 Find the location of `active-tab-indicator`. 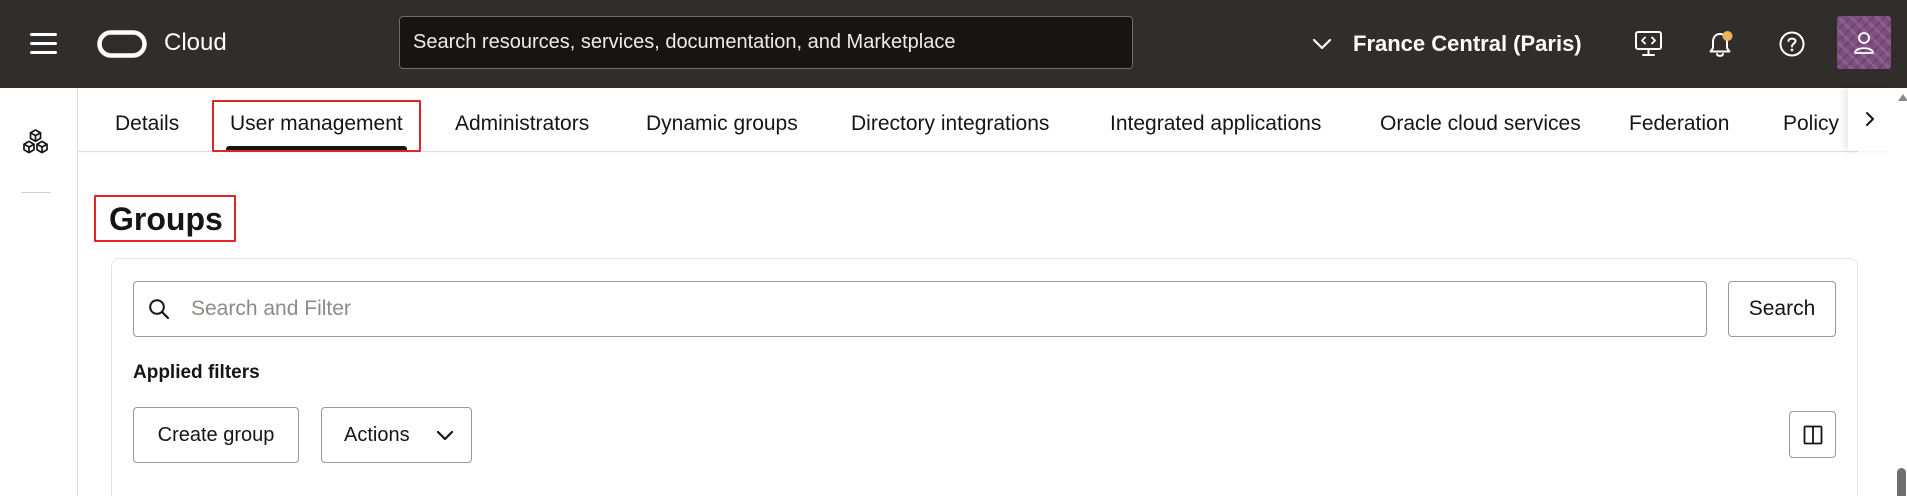

active-tab-indicator is located at coordinates (316, 148).